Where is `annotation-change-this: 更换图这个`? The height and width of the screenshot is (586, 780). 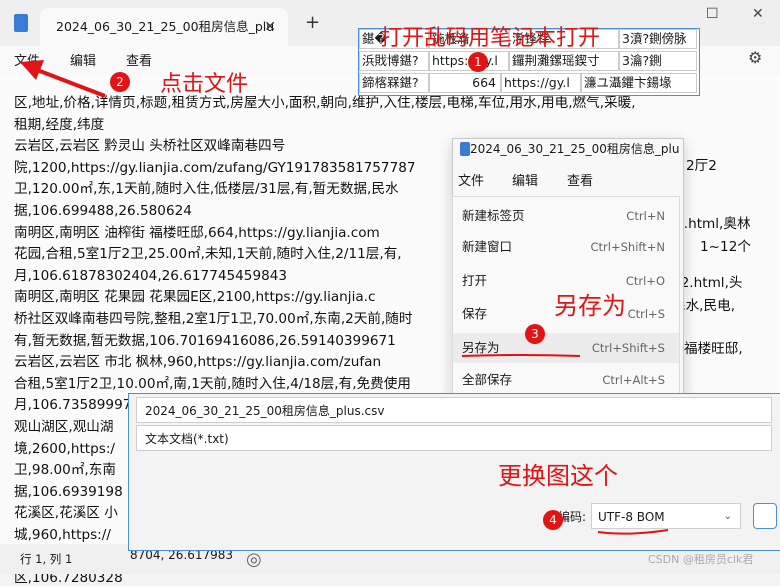 annotation-change-this: 更换图这个 is located at coordinates (558, 476).